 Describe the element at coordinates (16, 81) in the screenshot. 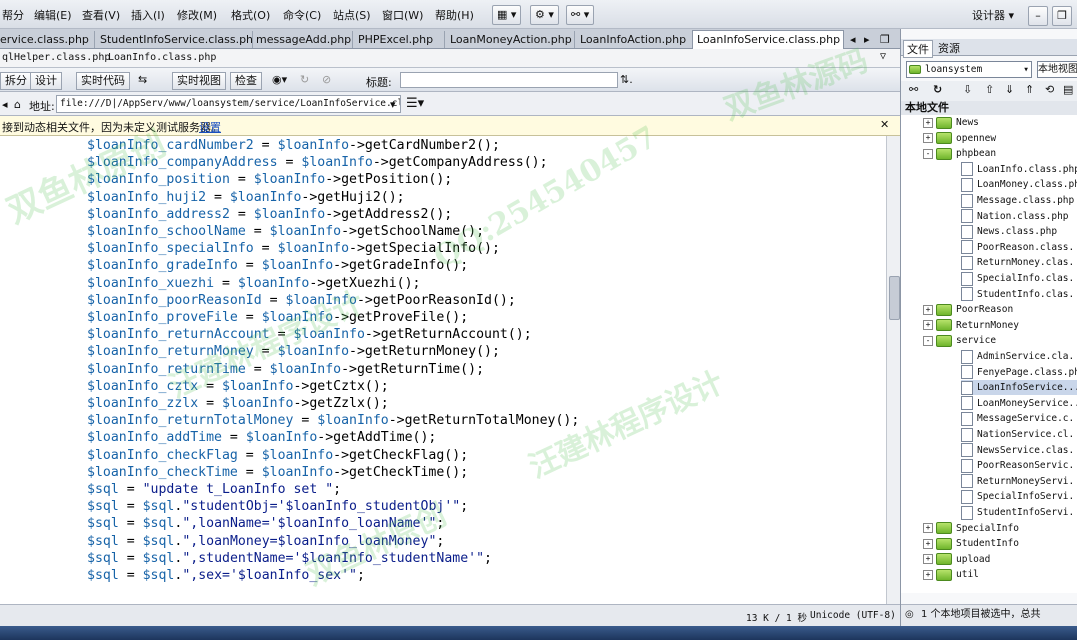

I see `split-view-button: 拆分` at that location.